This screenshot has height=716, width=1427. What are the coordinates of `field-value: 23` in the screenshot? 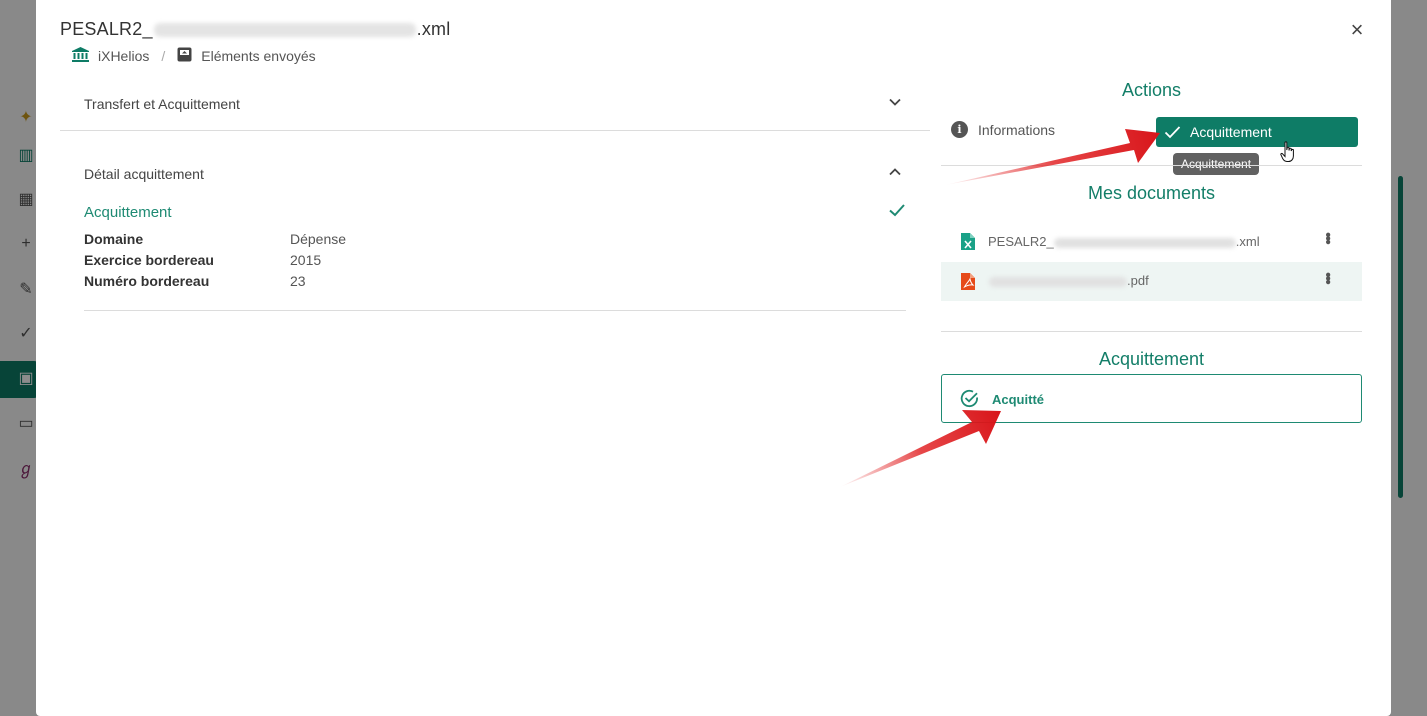 It's located at (298, 281).